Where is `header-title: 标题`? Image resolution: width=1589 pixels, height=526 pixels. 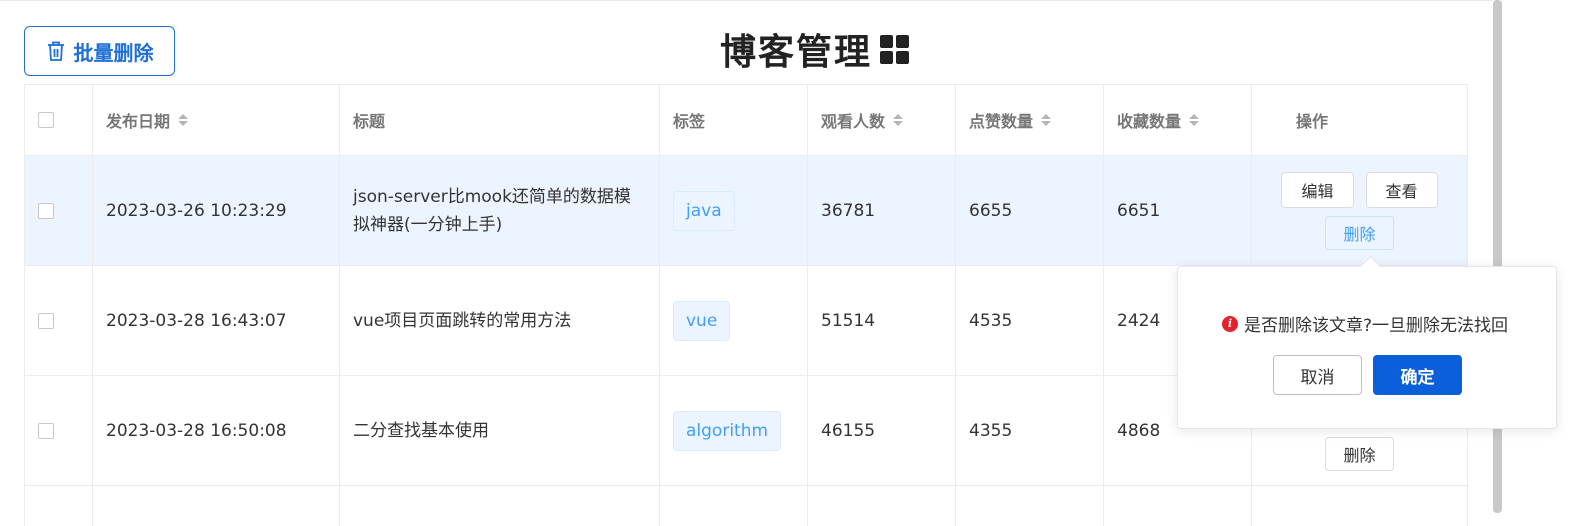
header-title: 标题 is located at coordinates (499, 120).